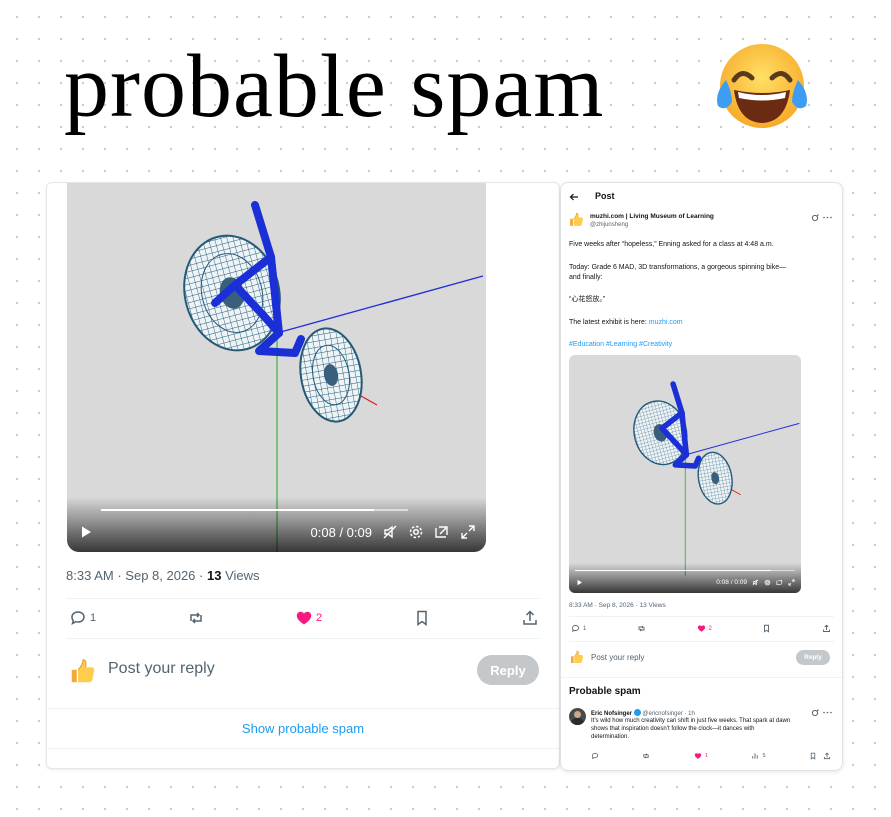 The width and height of the screenshot is (891, 817). I want to click on reply-composer: Post your reply Reply, so click(307, 673).